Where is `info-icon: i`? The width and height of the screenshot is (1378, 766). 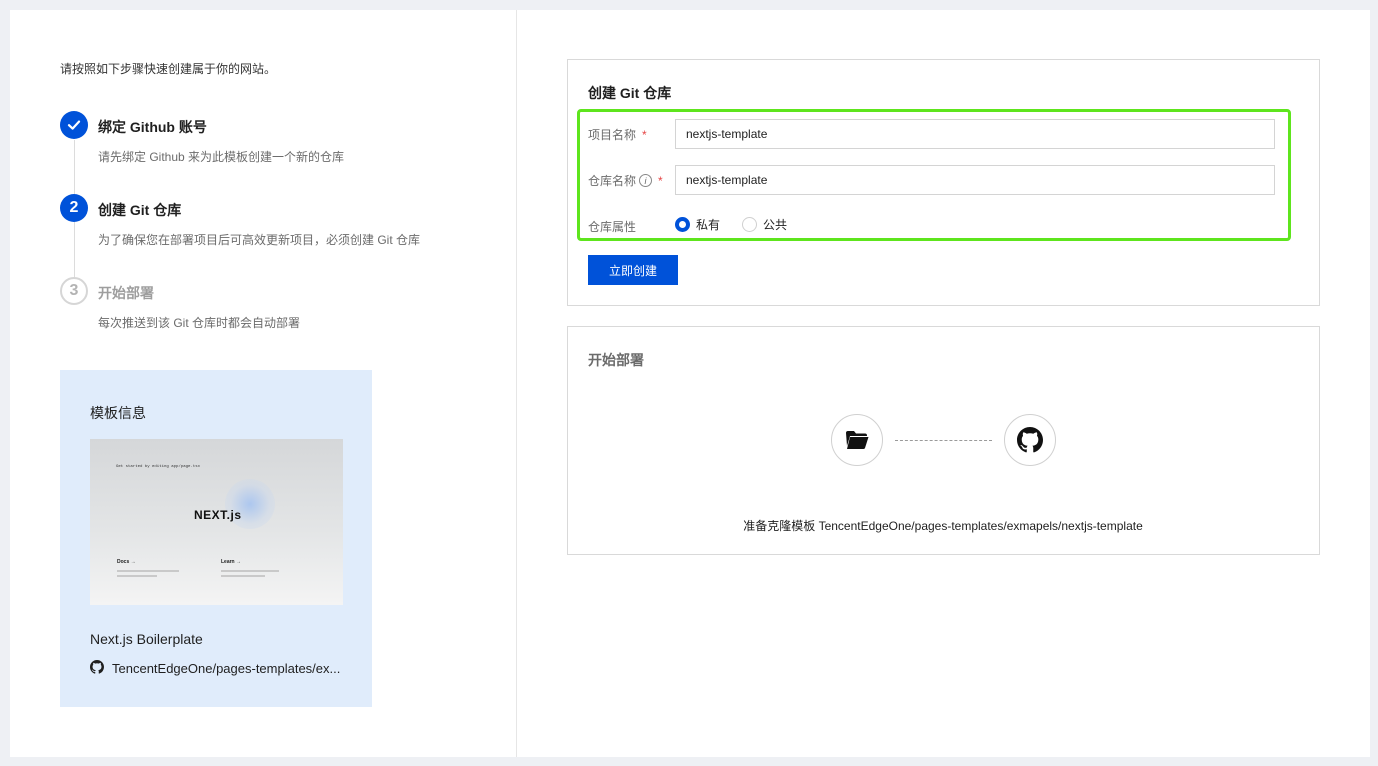 info-icon: i is located at coordinates (646, 180).